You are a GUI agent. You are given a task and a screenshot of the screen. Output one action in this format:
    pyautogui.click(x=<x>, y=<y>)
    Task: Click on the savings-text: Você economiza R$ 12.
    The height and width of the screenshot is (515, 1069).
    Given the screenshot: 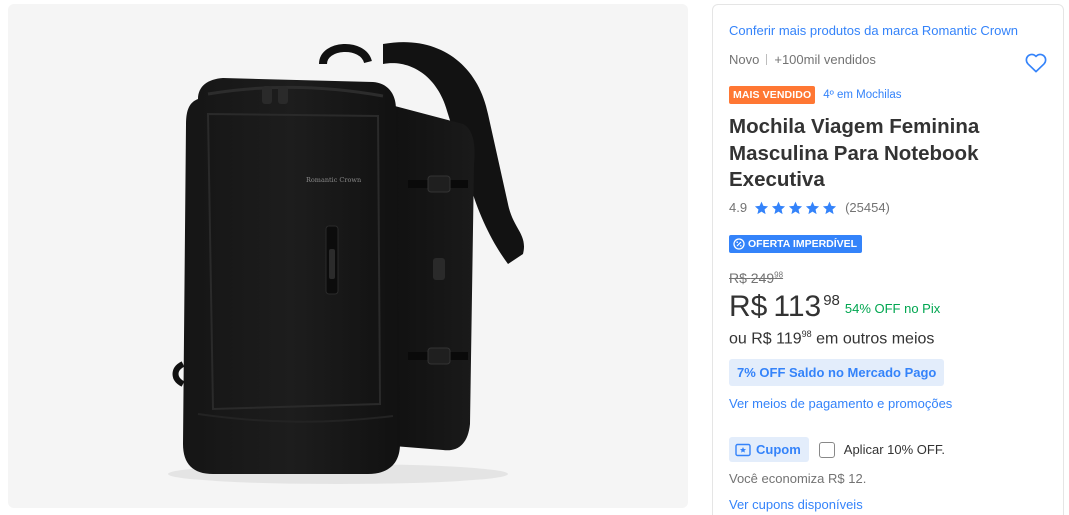 What is the action you would take?
    pyautogui.click(x=798, y=478)
    